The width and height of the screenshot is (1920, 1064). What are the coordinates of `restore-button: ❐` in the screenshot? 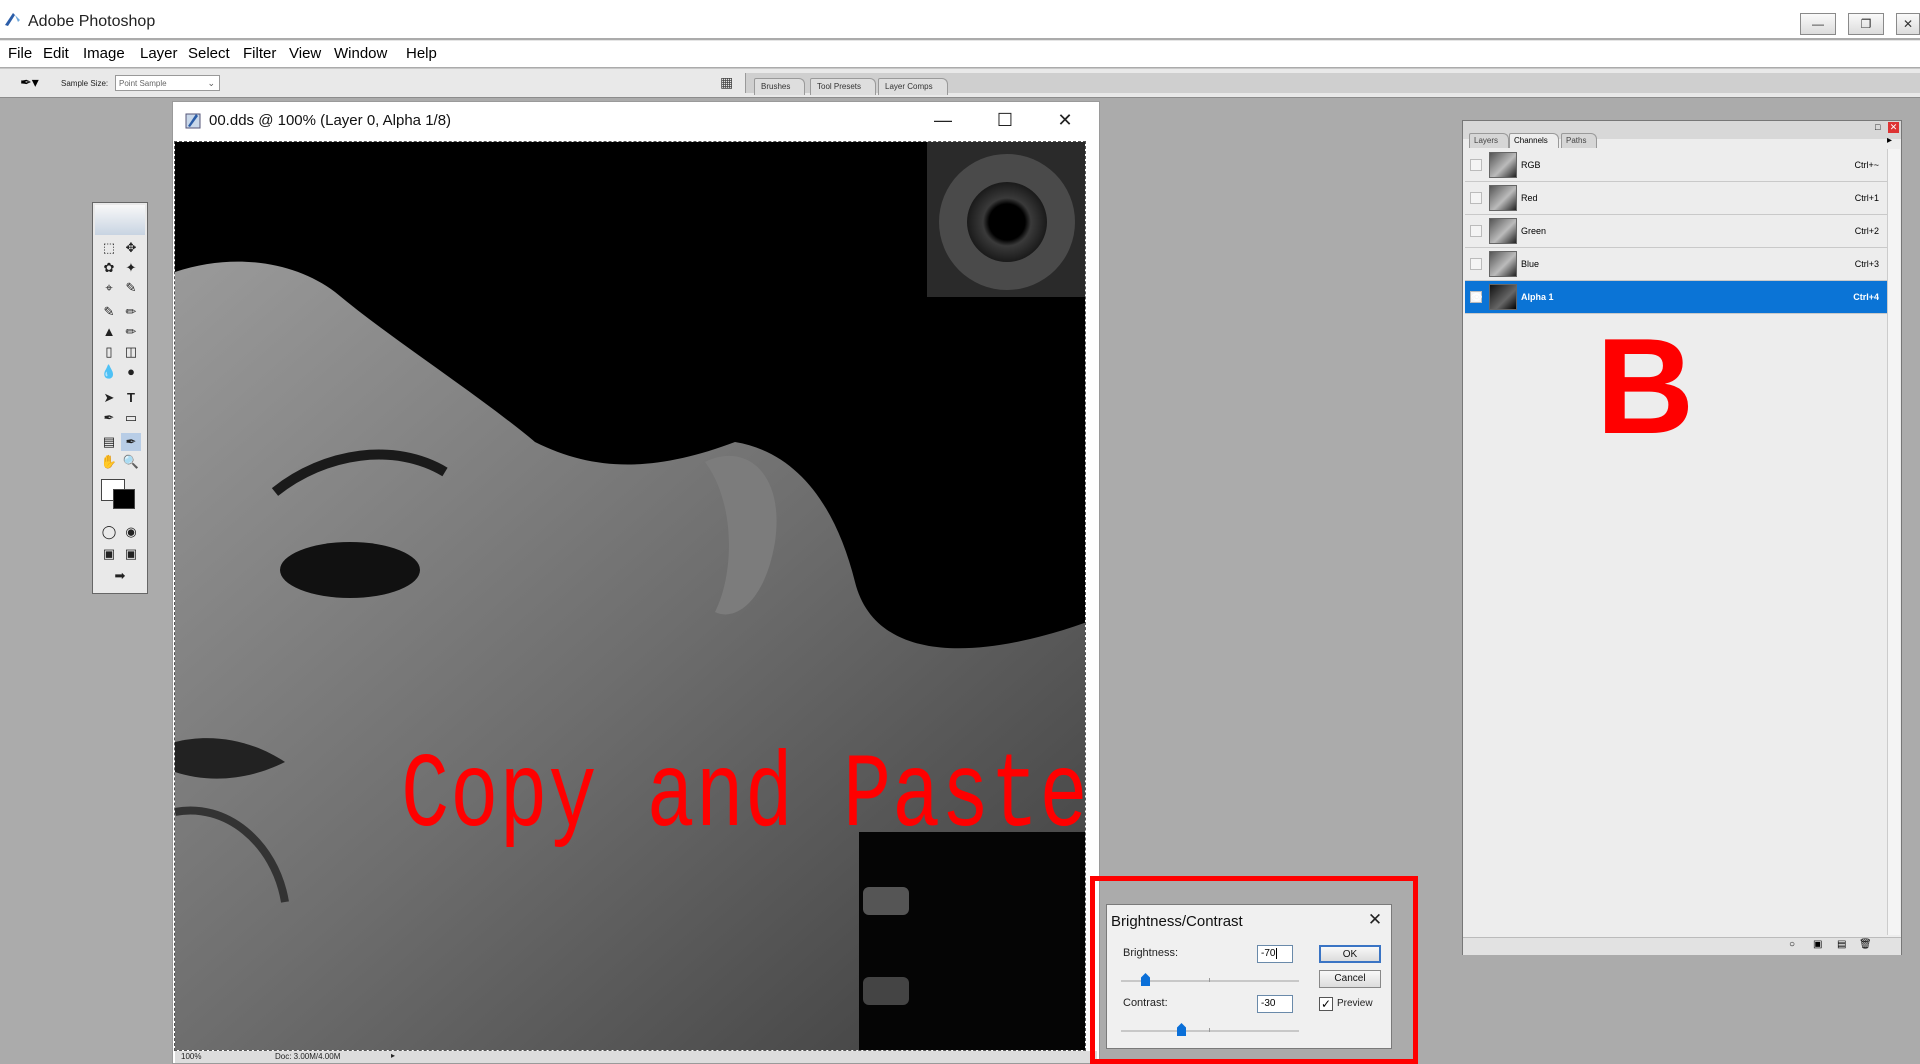 It's located at (1866, 24).